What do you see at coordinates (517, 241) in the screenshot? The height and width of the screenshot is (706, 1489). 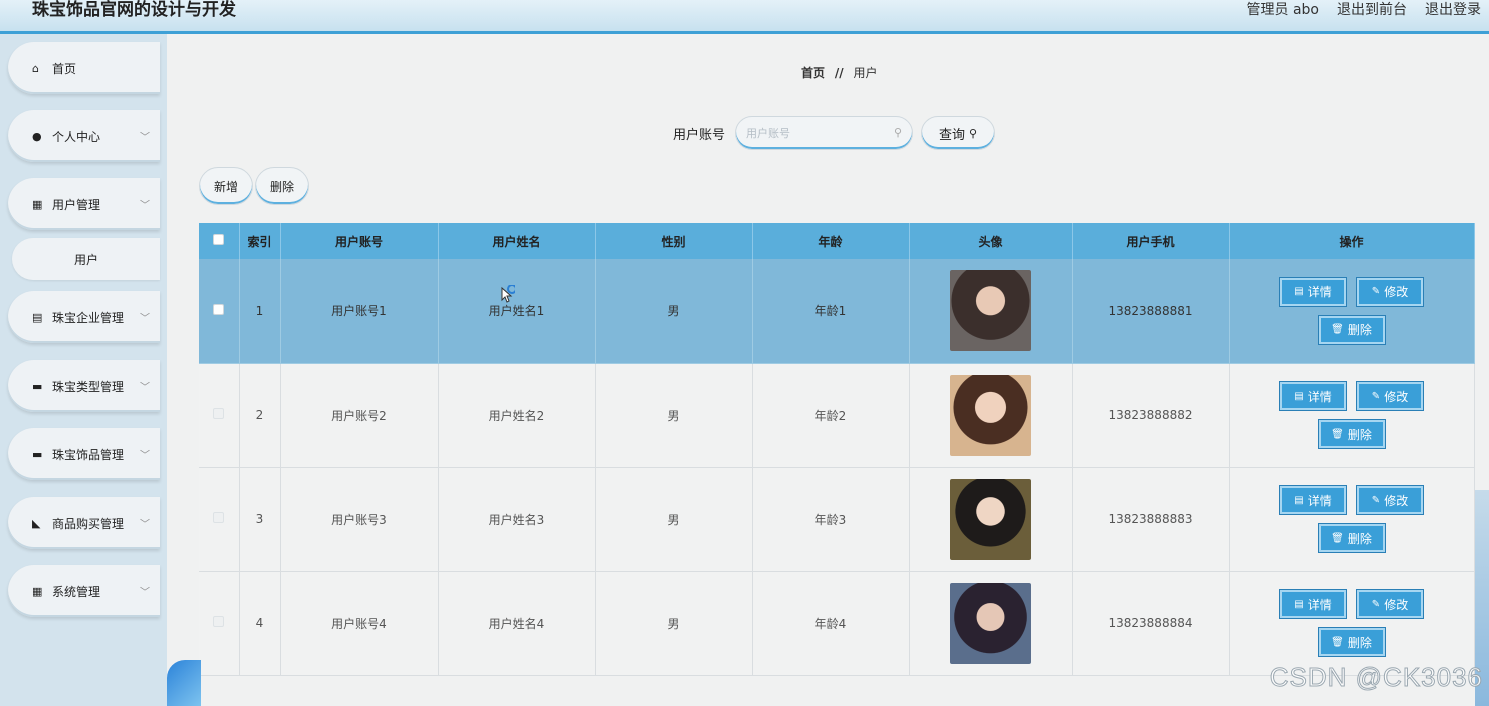 I see `column-header: 用户姓名` at bounding box center [517, 241].